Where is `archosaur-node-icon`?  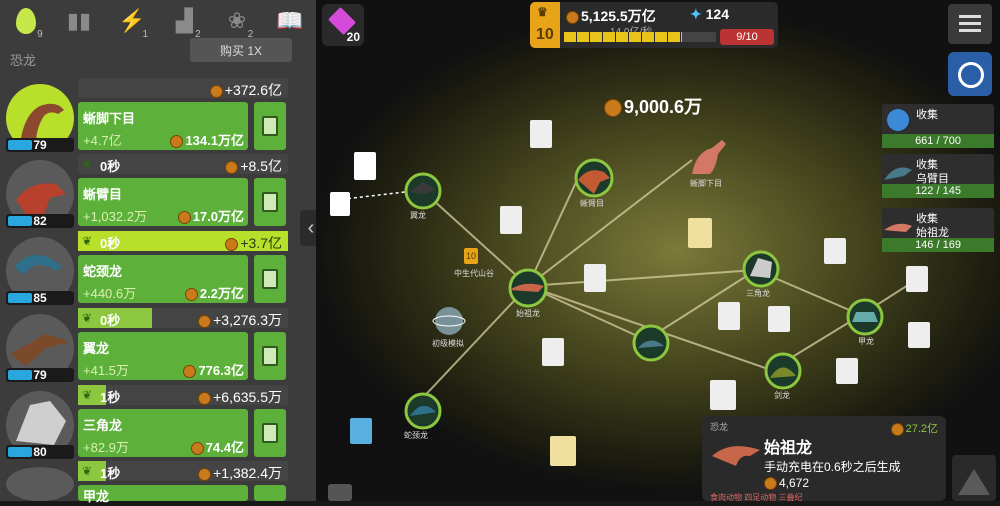
archosaur-node-icon is located at coordinates (528, 288).